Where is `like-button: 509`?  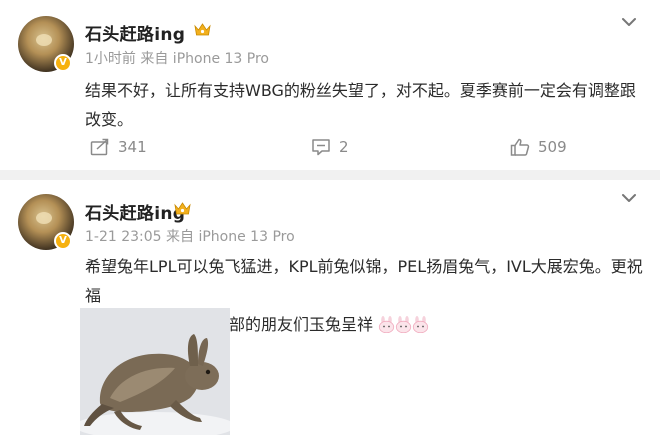
like-button: 509 is located at coordinates (538, 147).